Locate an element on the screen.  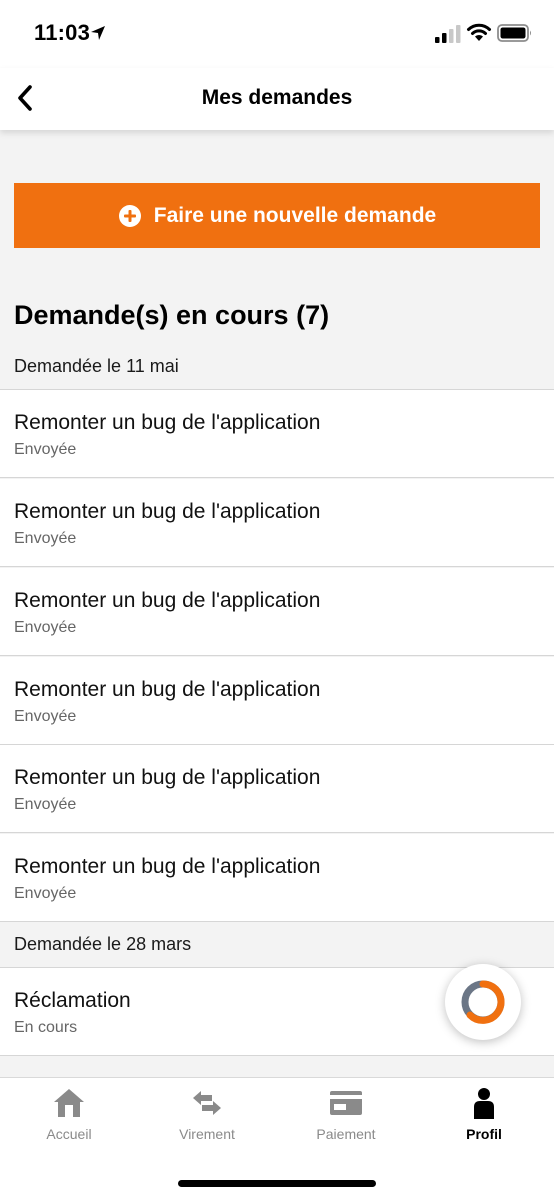
card-icon is located at coordinates (346, 1103).